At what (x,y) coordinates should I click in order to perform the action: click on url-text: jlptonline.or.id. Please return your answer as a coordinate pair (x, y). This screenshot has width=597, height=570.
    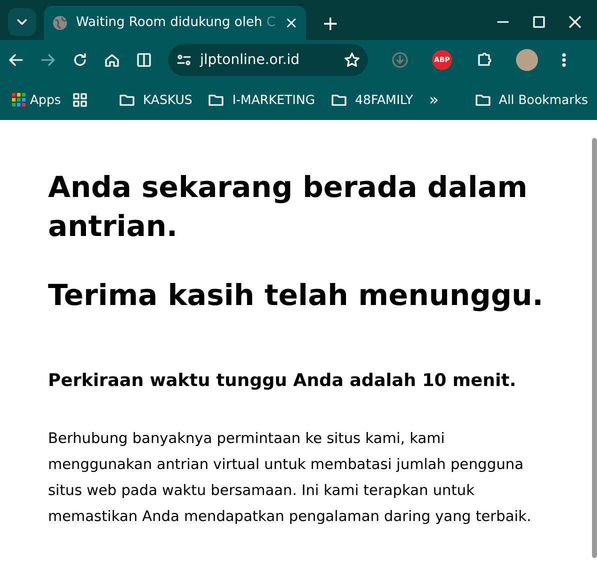
    Looking at the image, I should click on (250, 60).